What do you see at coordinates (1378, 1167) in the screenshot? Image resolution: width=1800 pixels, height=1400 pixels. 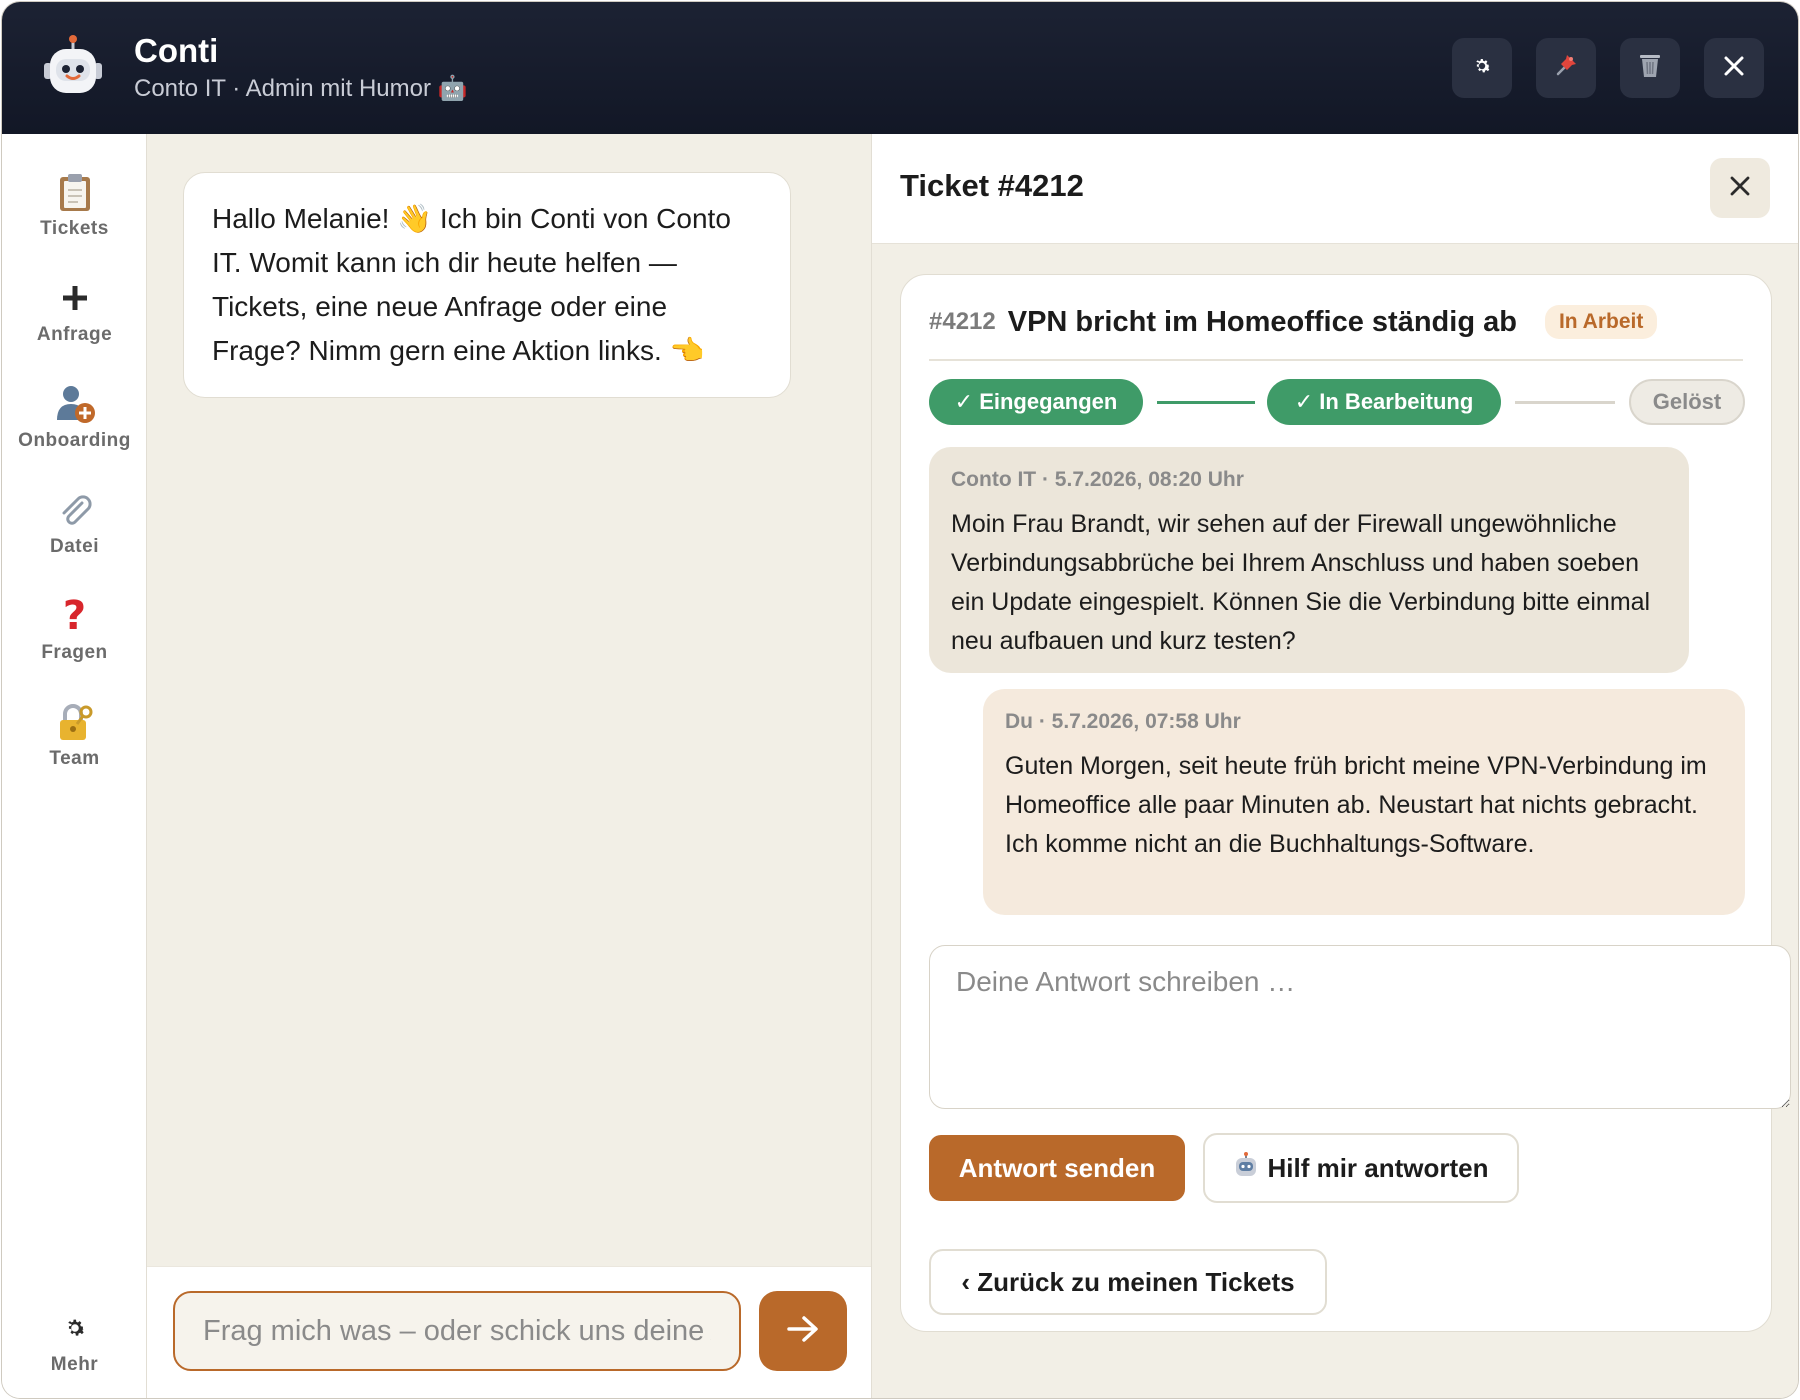 I see `help-reply-label: Hilf mir antworten` at bounding box center [1378, 1167].